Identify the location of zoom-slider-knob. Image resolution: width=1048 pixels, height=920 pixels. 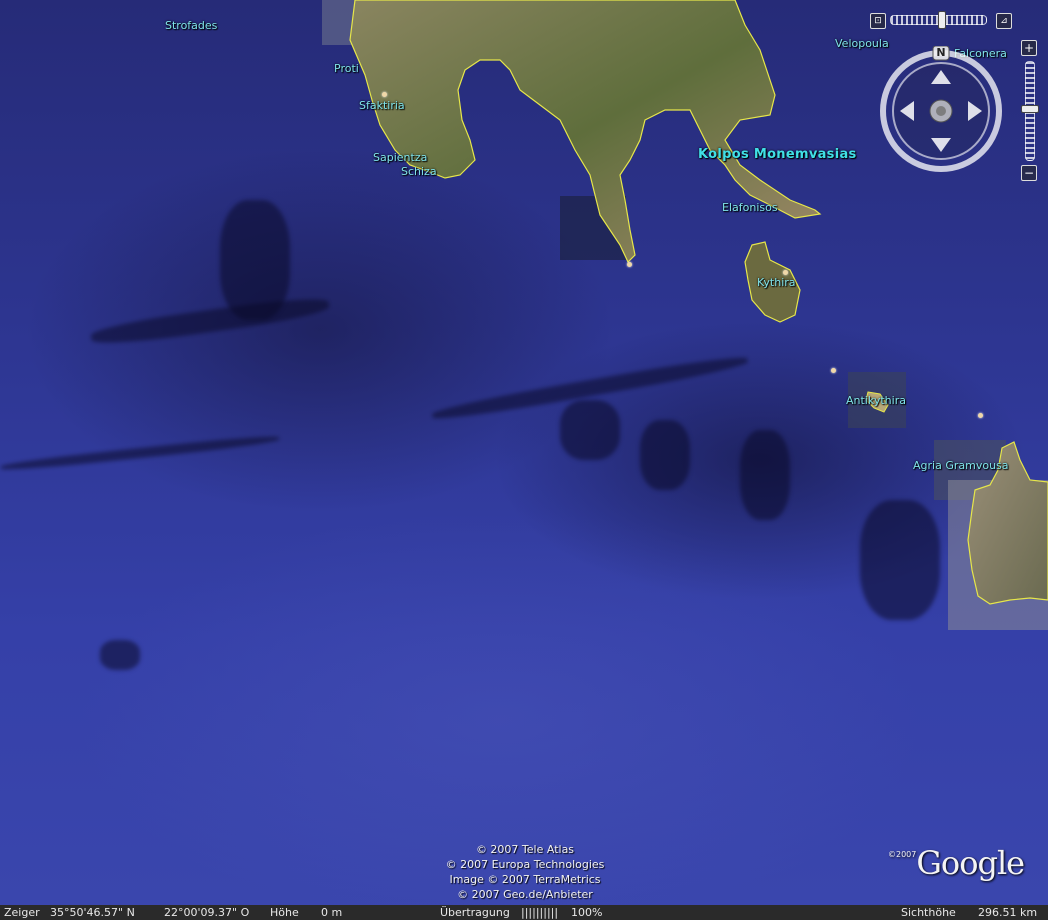
(1030, 109).